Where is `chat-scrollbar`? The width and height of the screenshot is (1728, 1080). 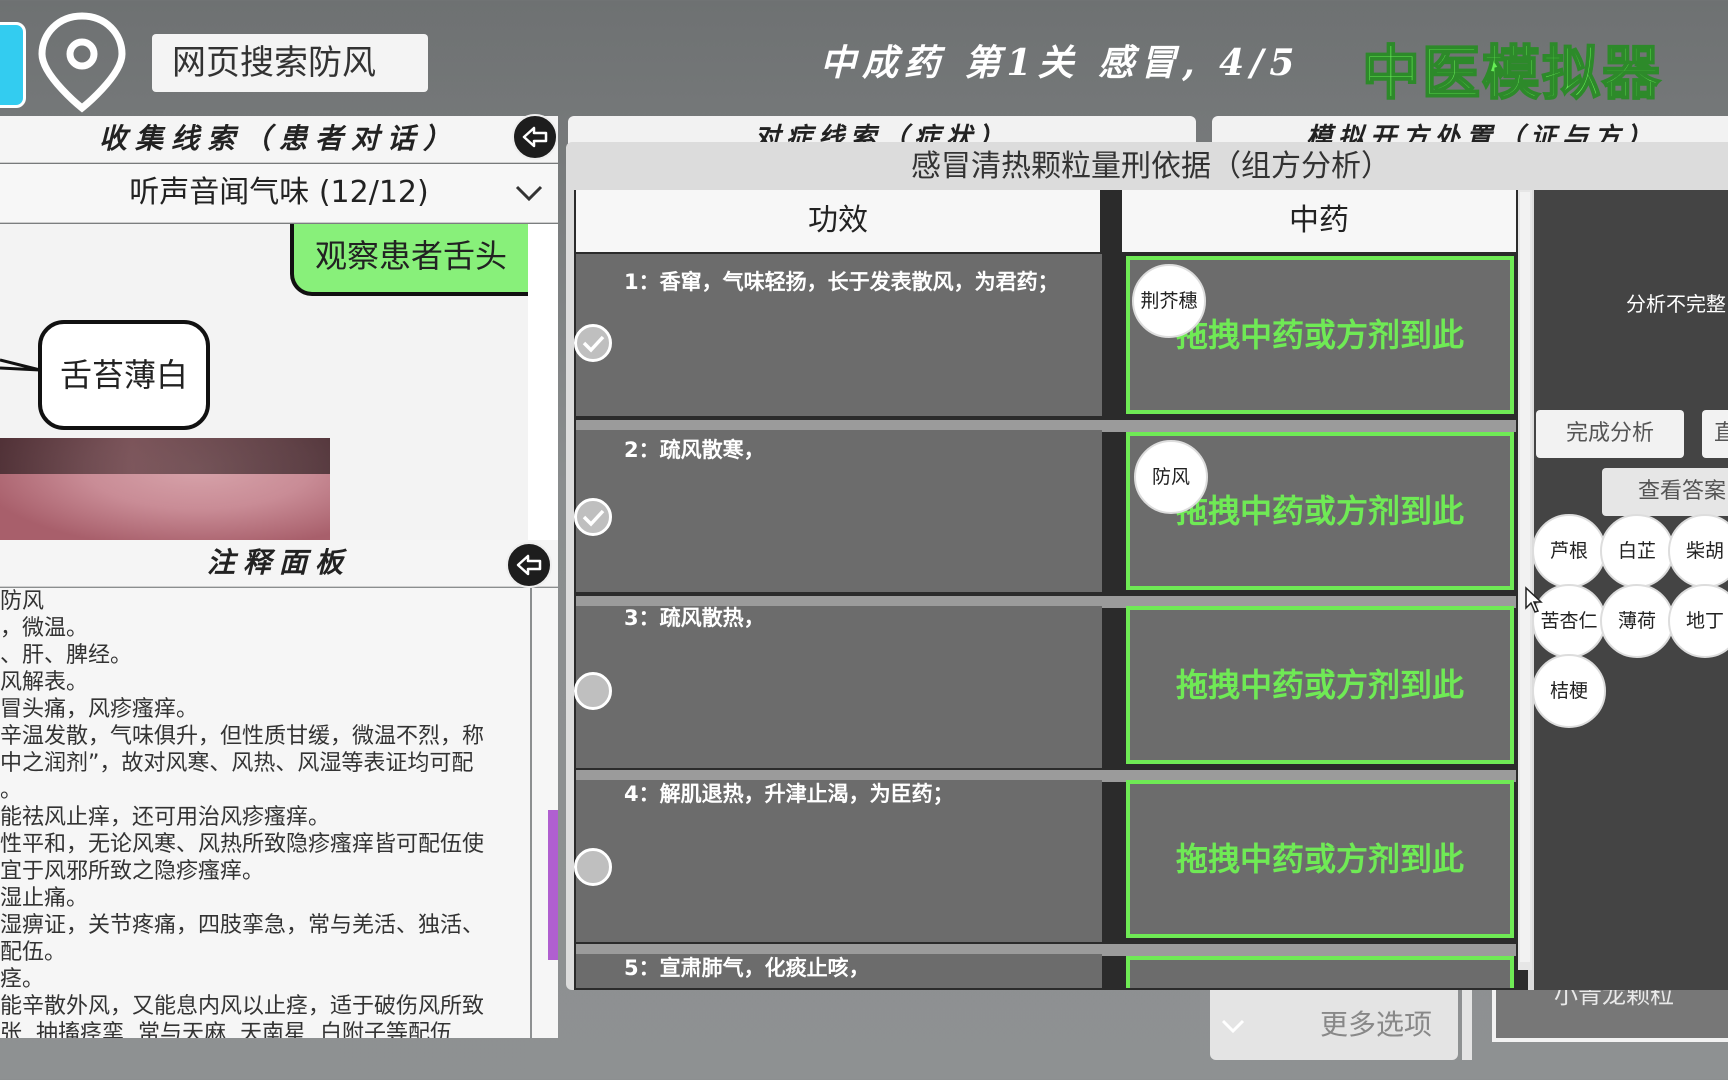
chat-scrollbar is located at coordinates (543, 382).